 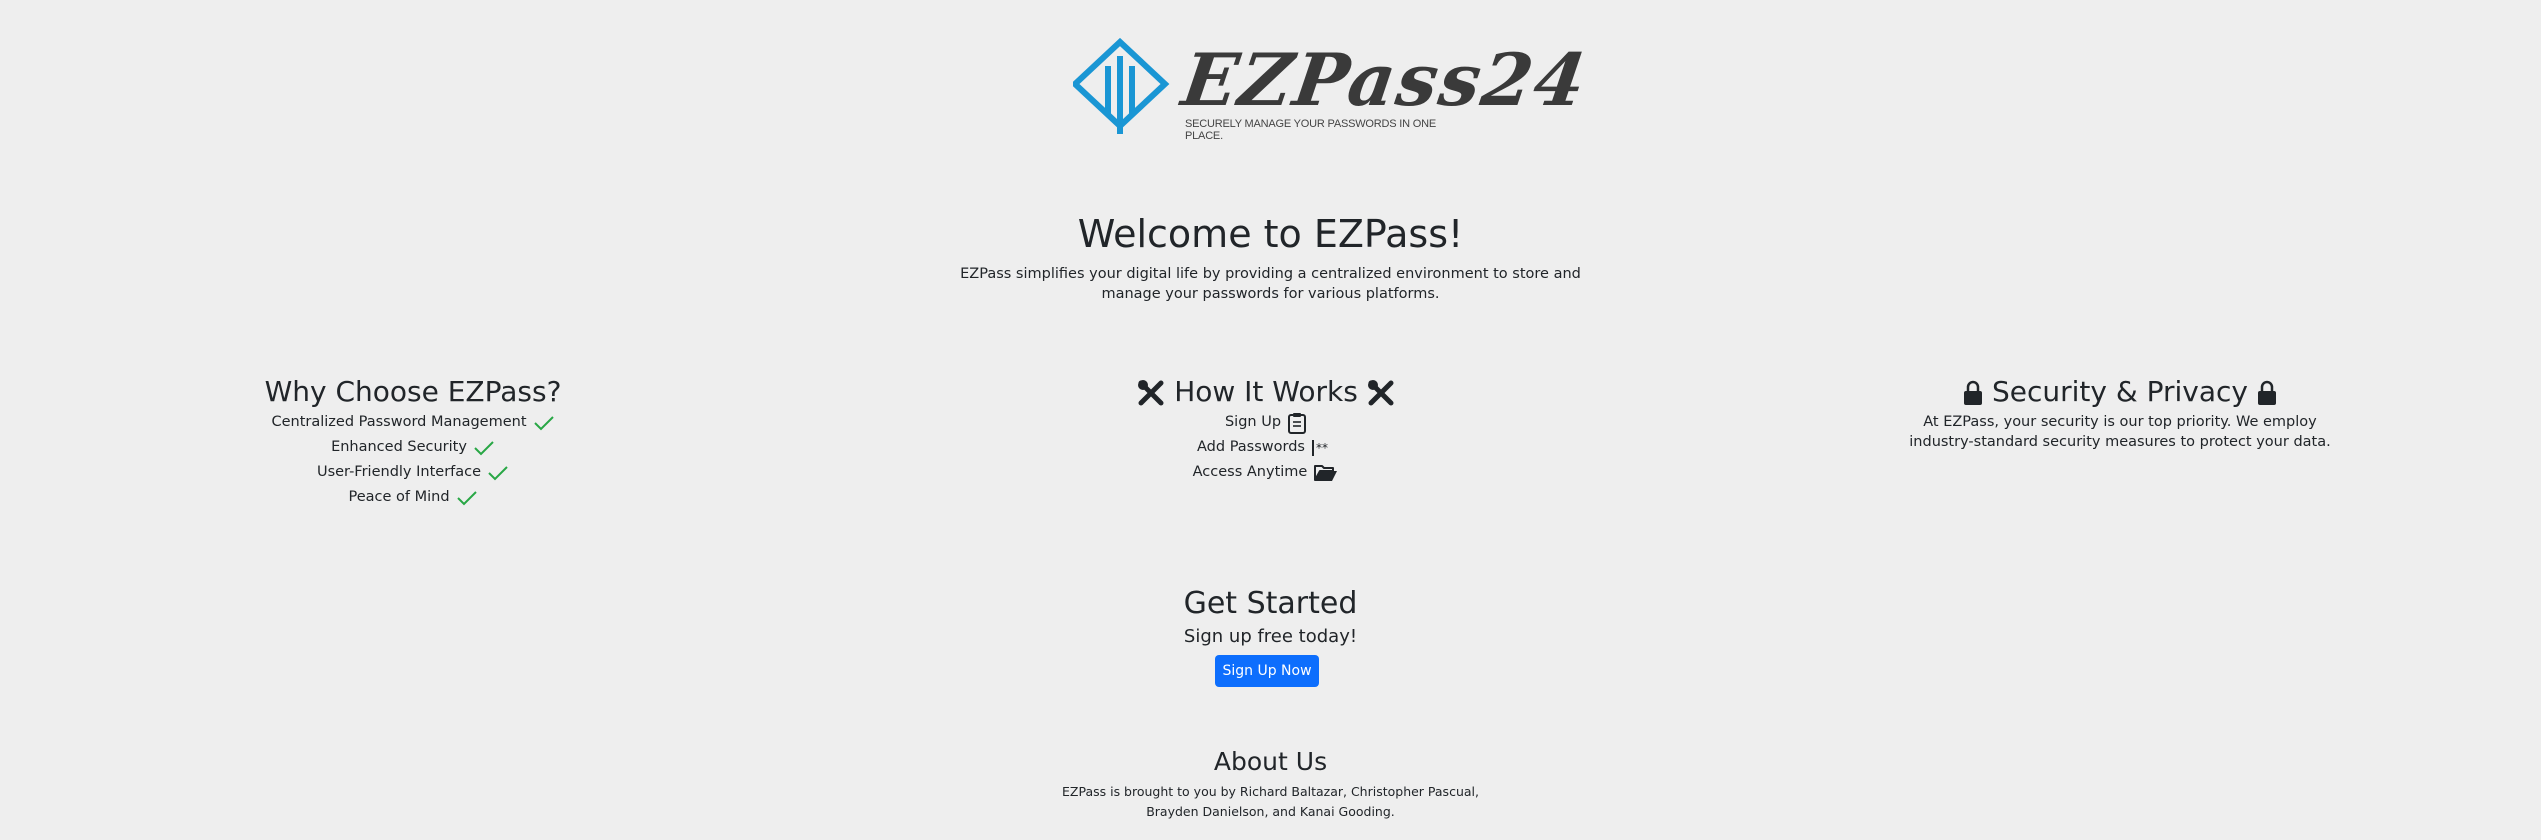 What do you see at coordinates (1270, 603) in the screenshot?
I see `get-started-title: Get Started` at bounding box center [1270, 603].